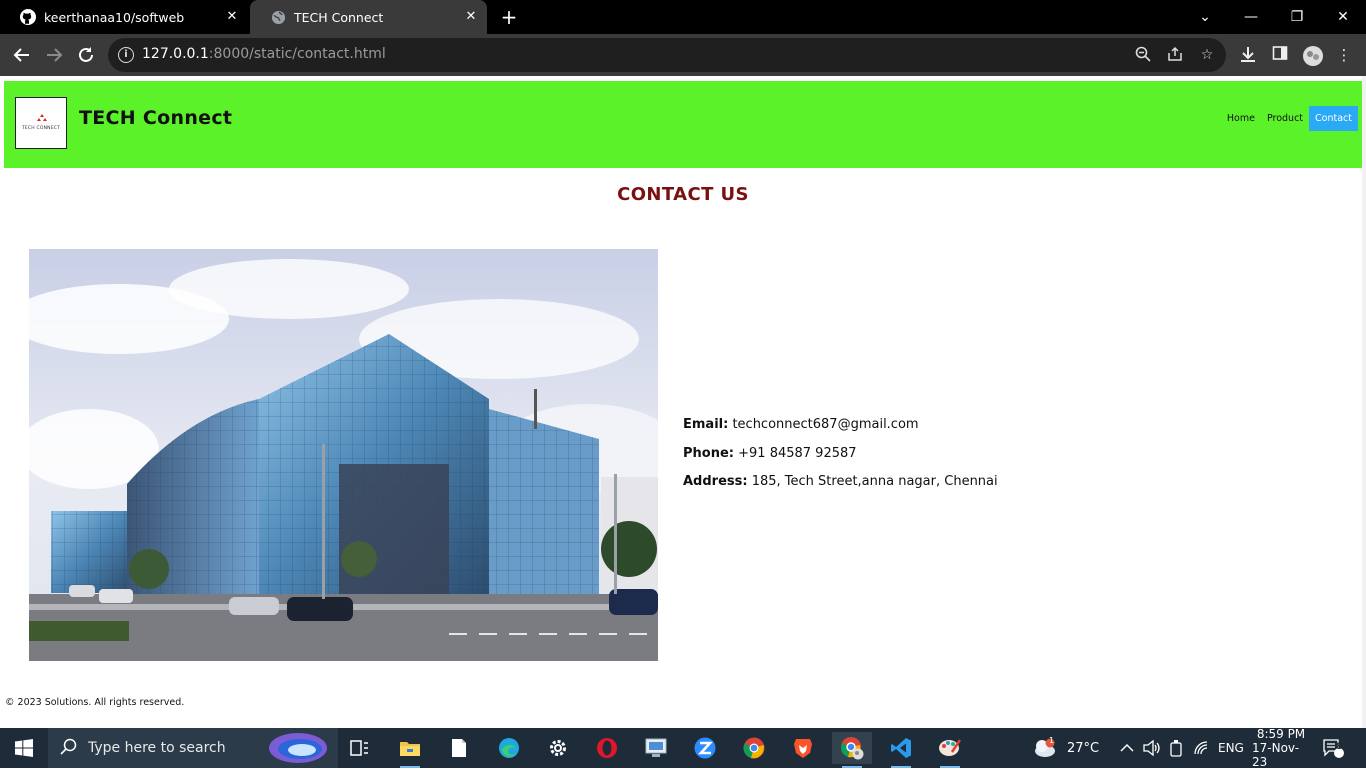 This screenshot has height=769, width=1366. I want to click on minimize-icon: —, so click(1251, 17).